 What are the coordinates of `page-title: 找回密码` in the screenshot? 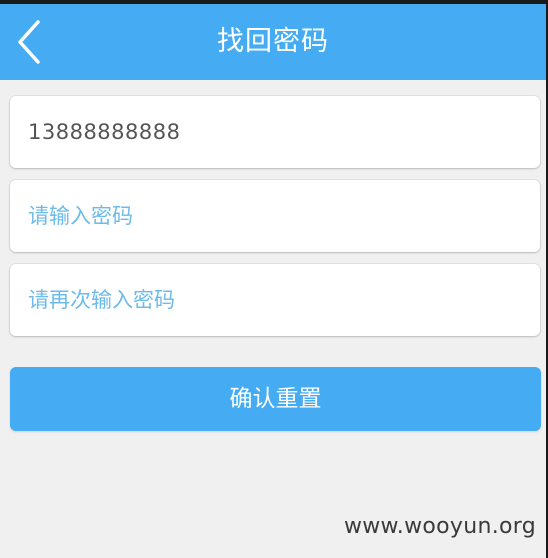 It's located at (273, 41).